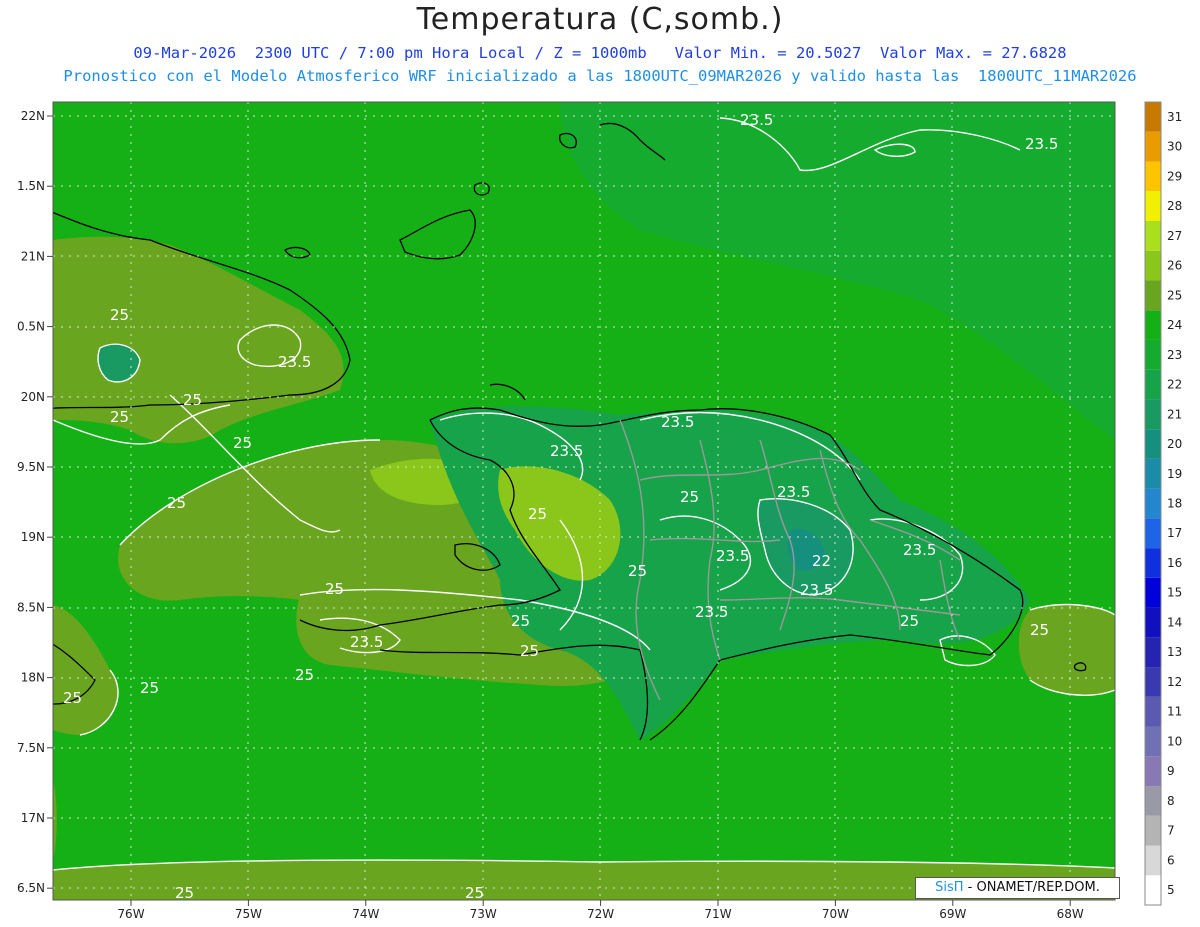 The height and width of the screenshot is (927, 1200). What do you see at coordinates (600, 914) in the screenshot?
I see `lon-label: 72W` at bounding box center [600, 914].